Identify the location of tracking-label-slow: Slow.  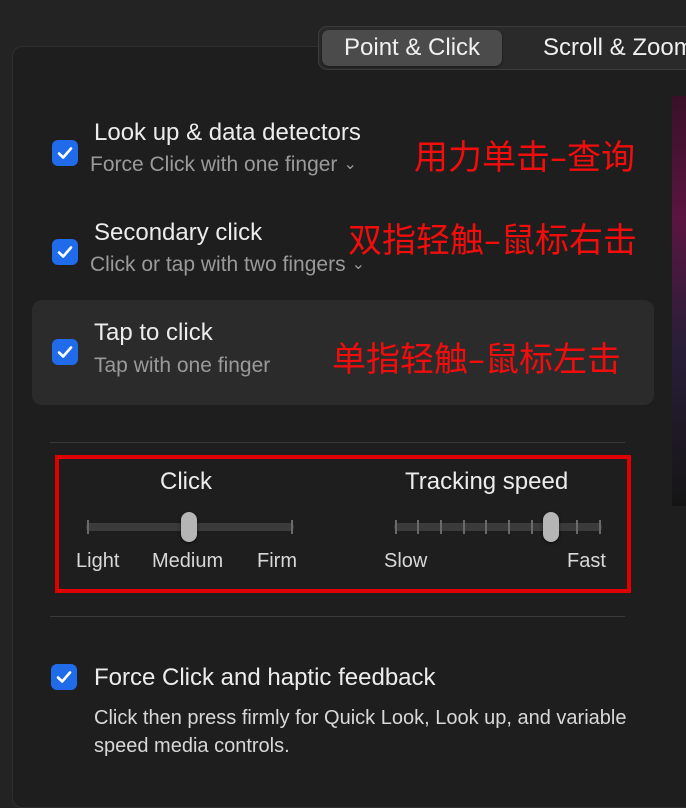
(406, 561).